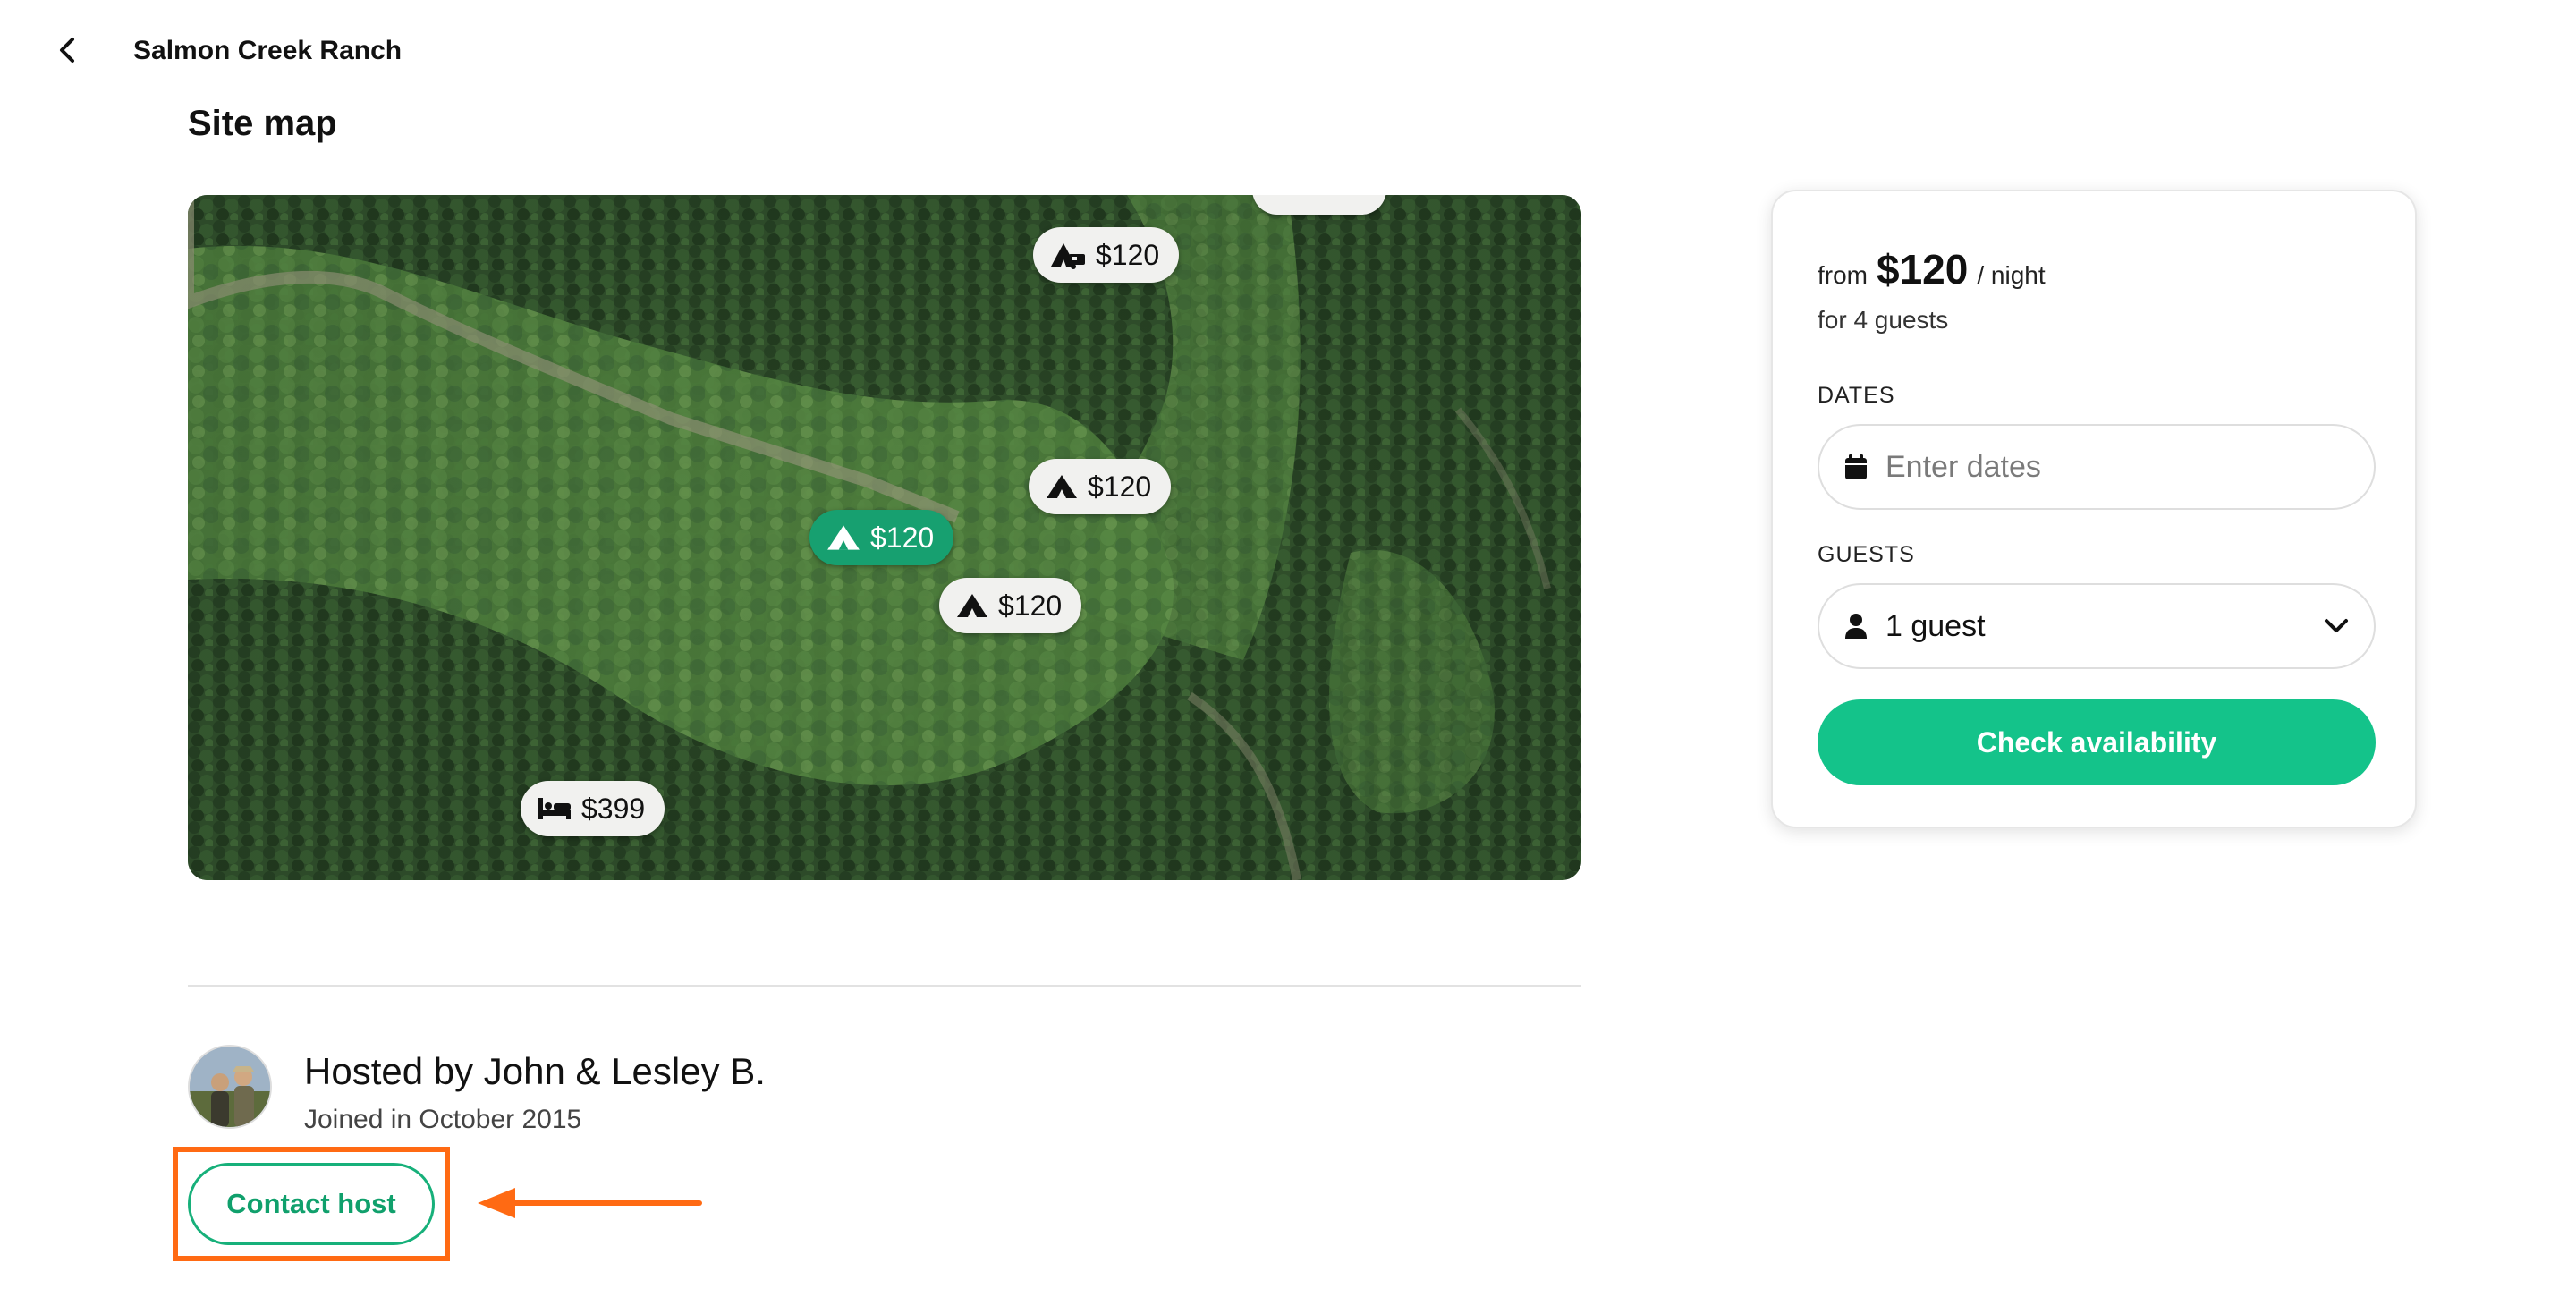 Image resolution: width=2576 pixels, height=1297 pixels. What do you see at coordinates (1856, 395) in the screenshot?
I see `dates-label: DATES` at bounding box center [1856, 395].